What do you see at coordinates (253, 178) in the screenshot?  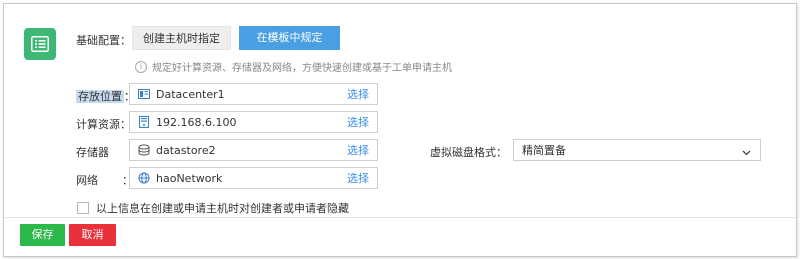 I see `network-field: haoNetwork 选择` at bounding box center [253, 178].